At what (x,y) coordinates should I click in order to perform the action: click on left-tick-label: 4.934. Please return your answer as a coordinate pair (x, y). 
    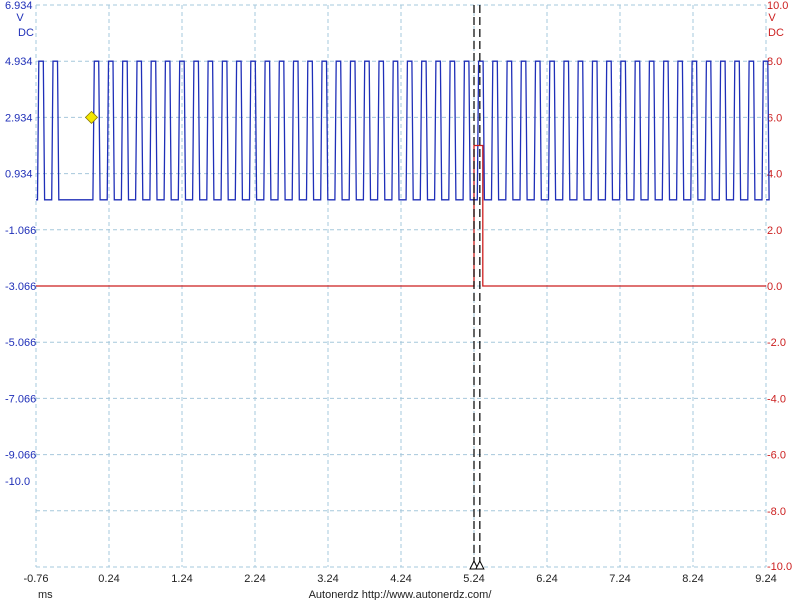
    Looking at the image, I should click on (19, 62).